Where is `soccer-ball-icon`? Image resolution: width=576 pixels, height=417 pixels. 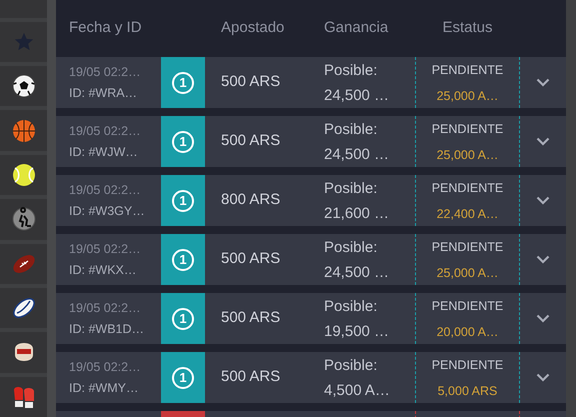 soccer-ball-icon is located at coordinates (24, 86).